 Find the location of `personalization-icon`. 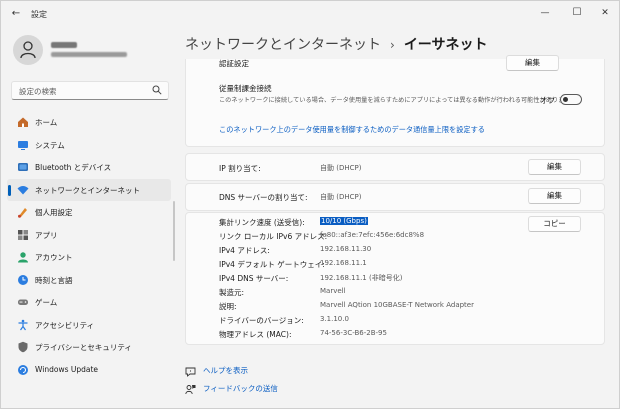

personalization-icon is located at coordinates (22, 213).